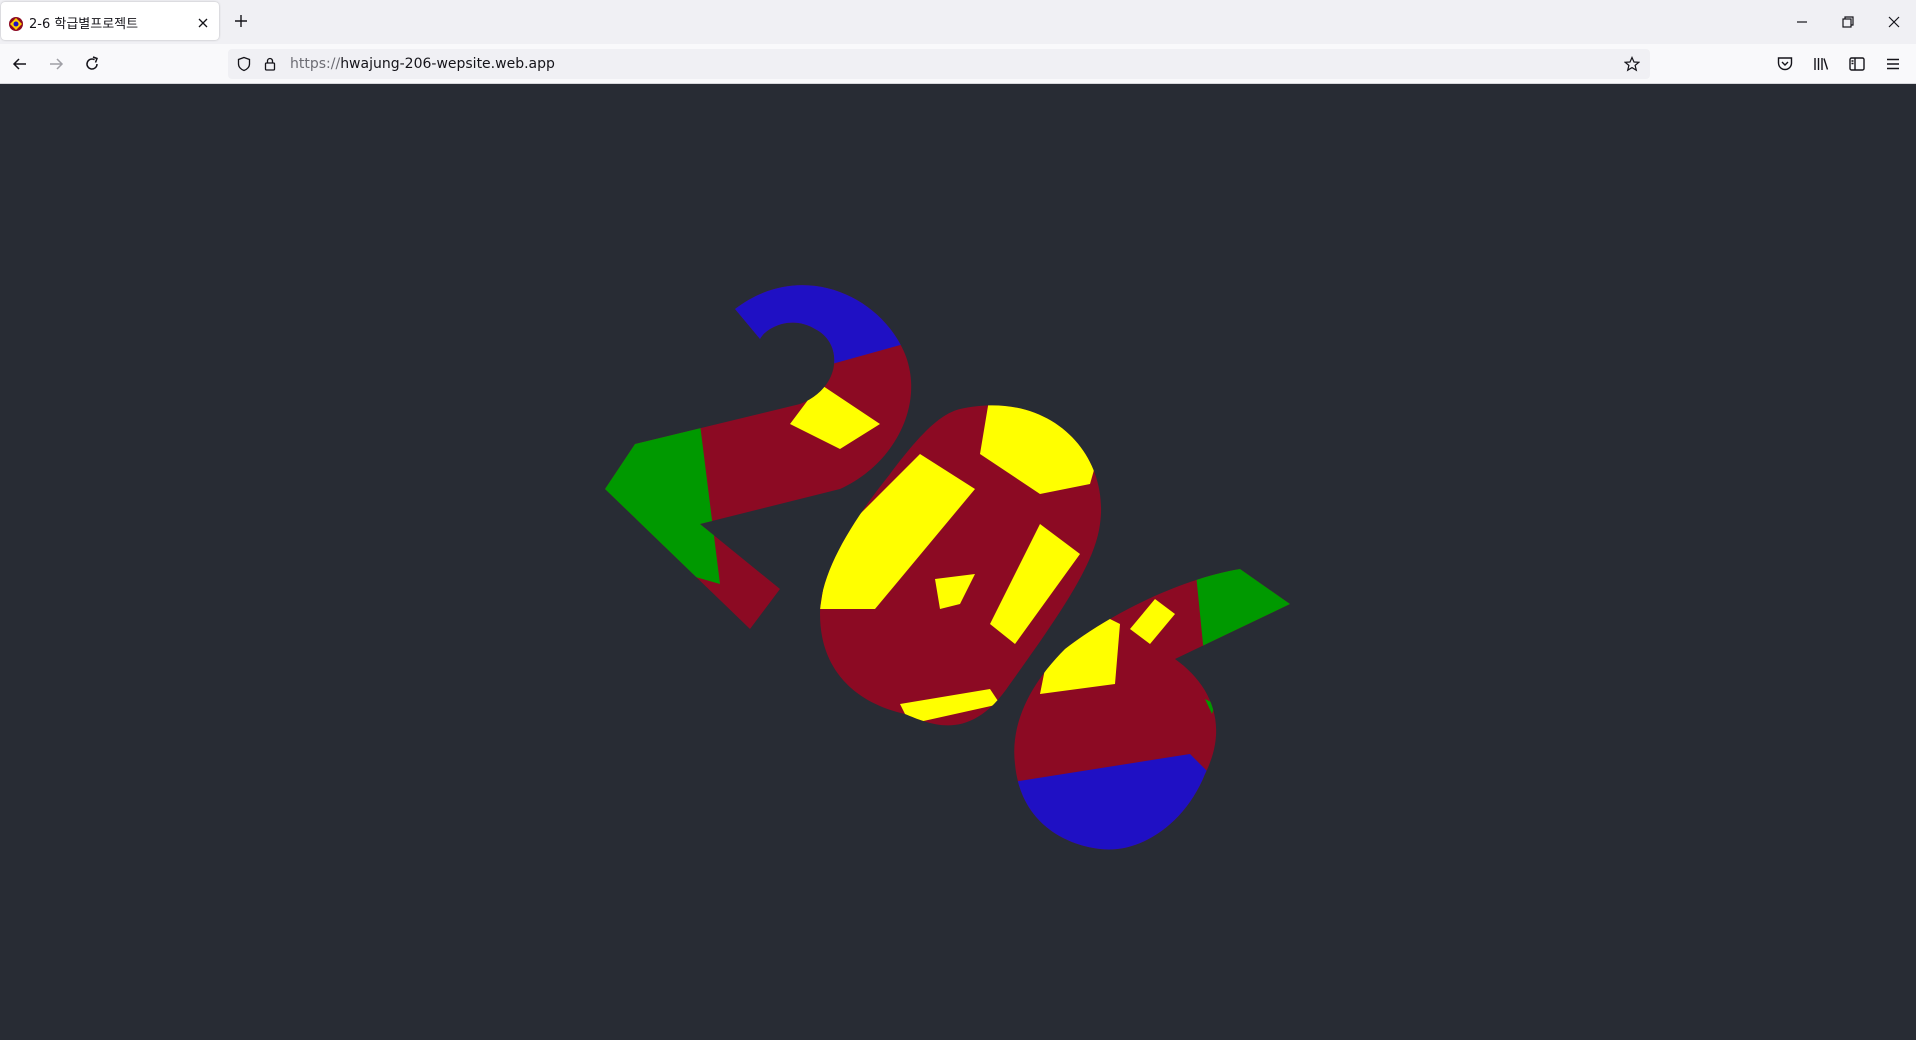  What do you see at coordinates (1894, 22) in the screenshot?
I see `close-window-icon` at bounding box center [1894, 22].